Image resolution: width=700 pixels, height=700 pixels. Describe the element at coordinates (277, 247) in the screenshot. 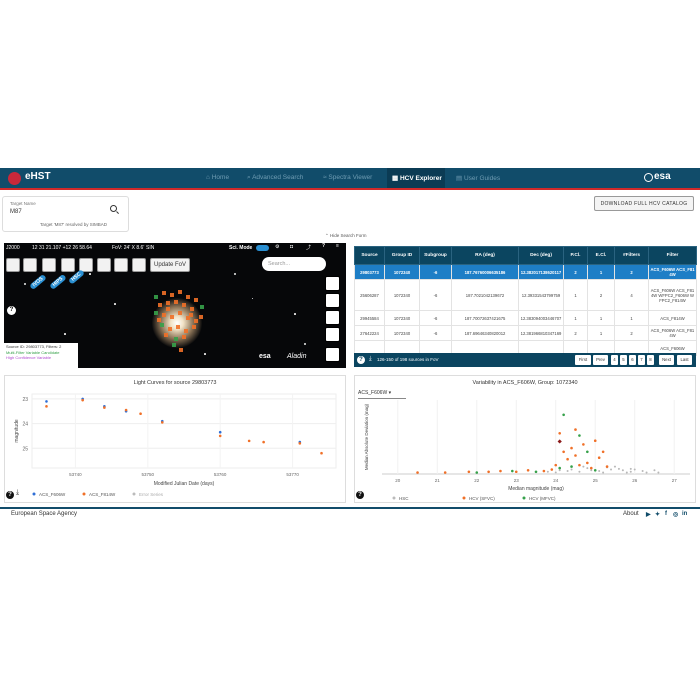

I see `settings-icon: ⚙` at that location.